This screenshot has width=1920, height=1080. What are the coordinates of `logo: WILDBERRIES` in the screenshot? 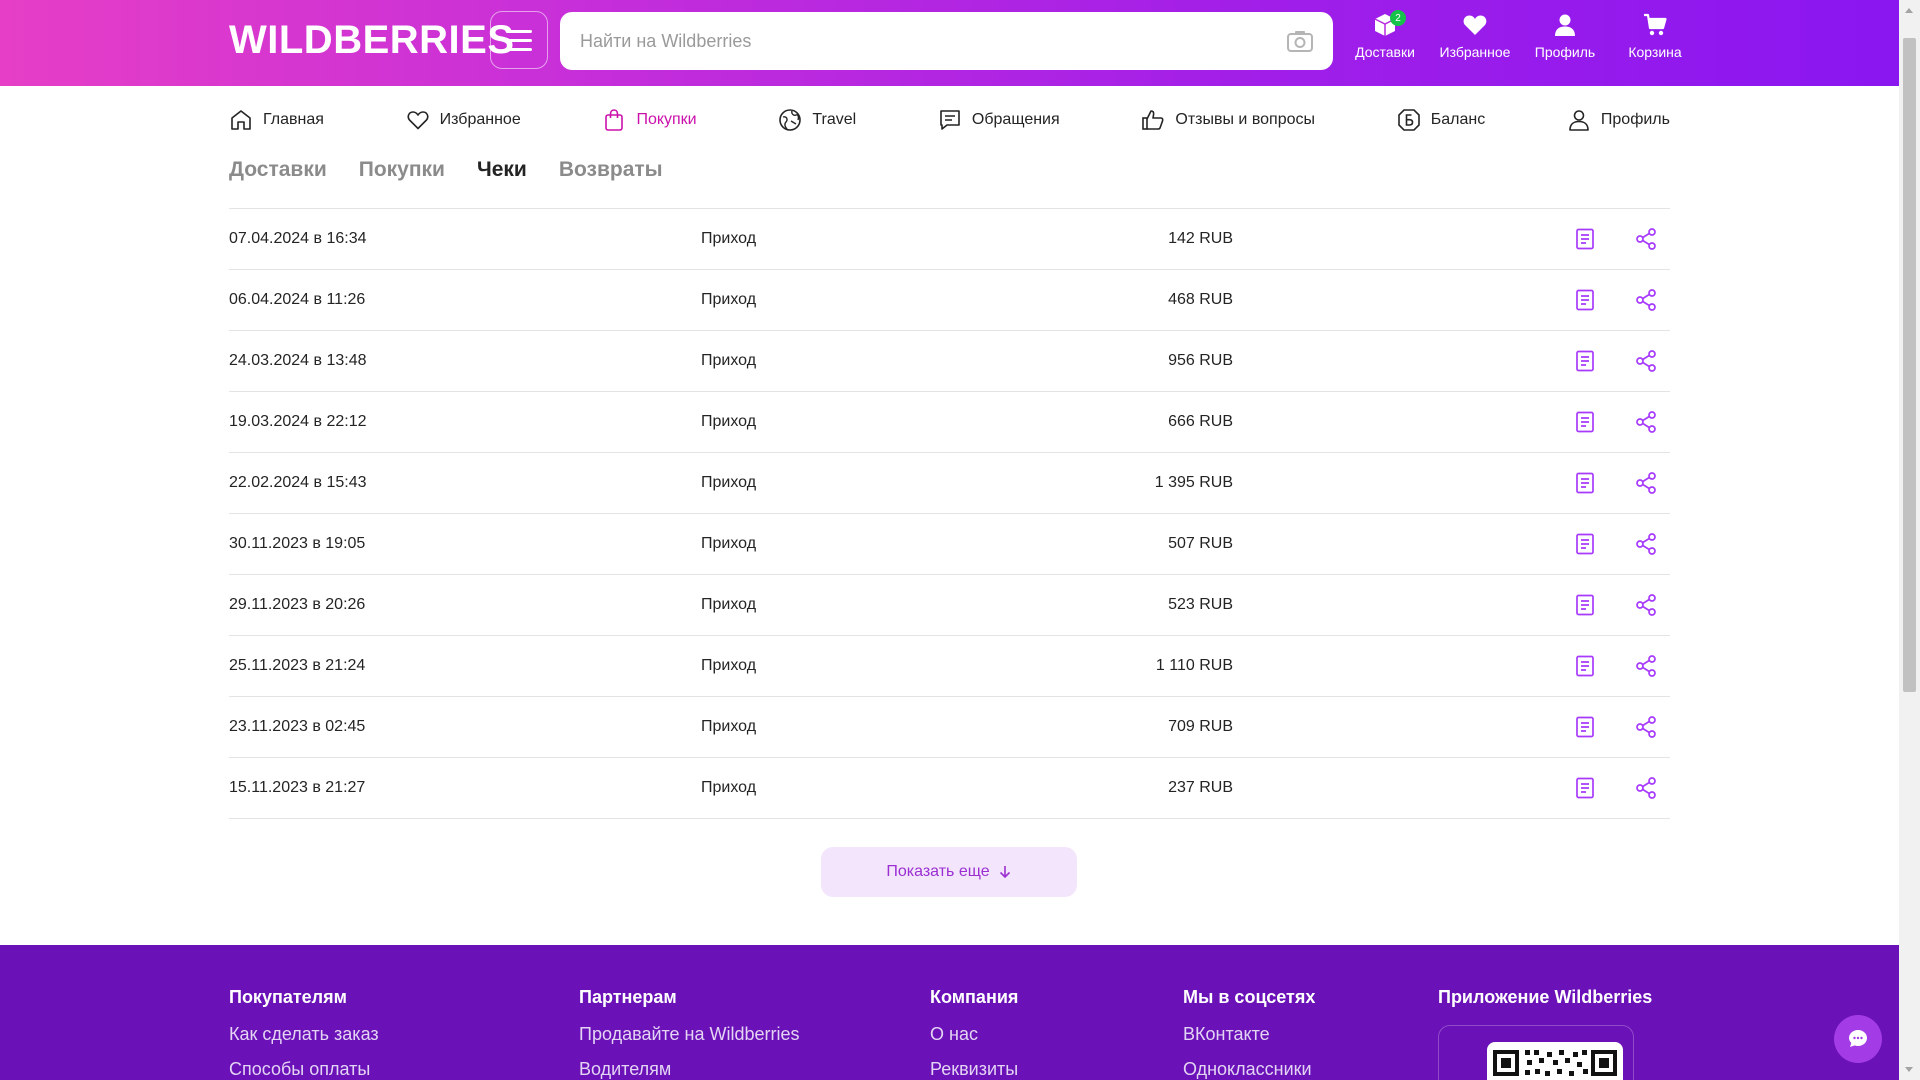 It's located at (372, 40).